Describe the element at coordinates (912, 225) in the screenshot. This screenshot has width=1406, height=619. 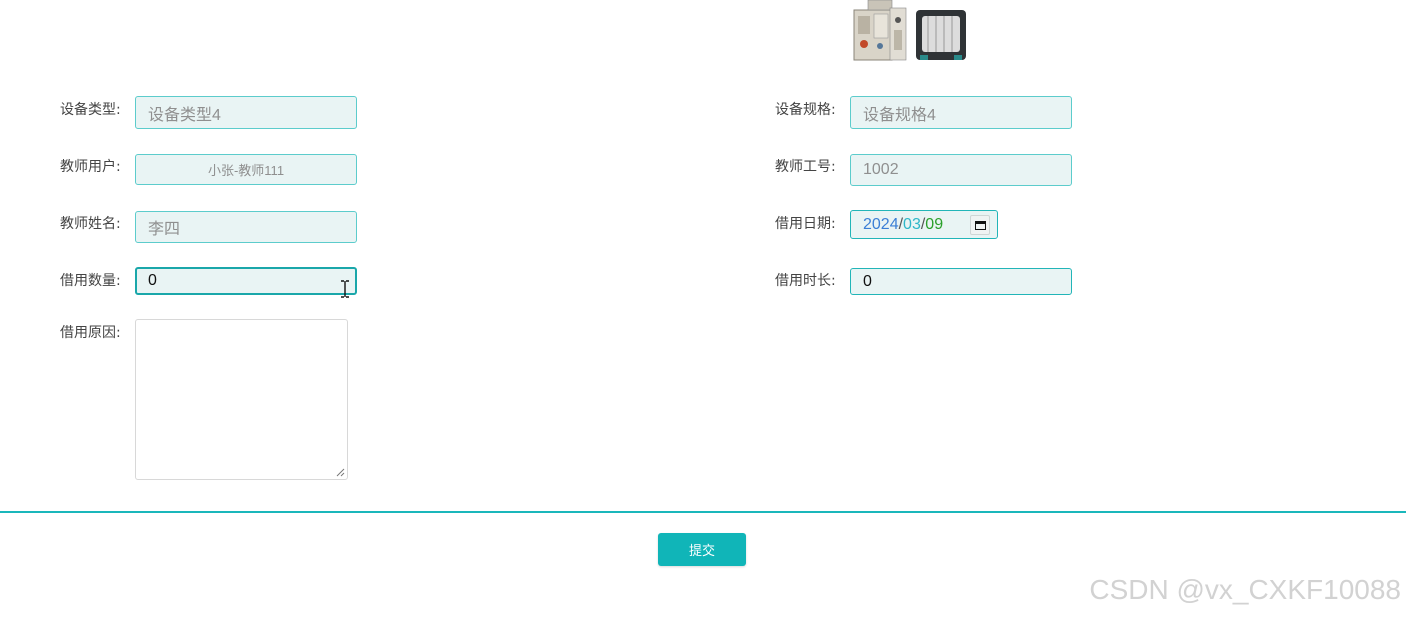
I see `date-month: 03` at that location.